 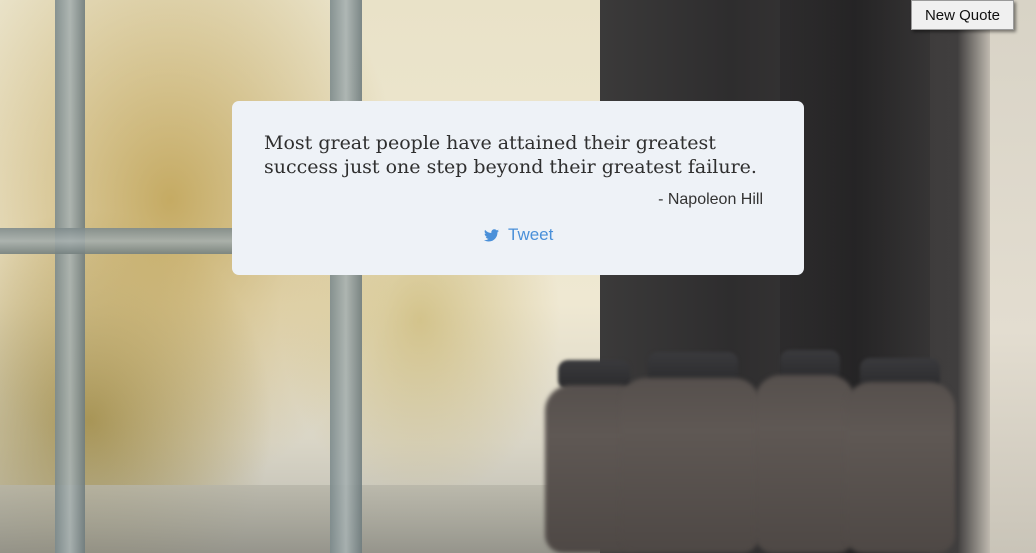 What do you see at coordinates (710, 199) in the screenshot?
I see `quote-author: - Napoleon Hill` at bounding box center [710, 199].